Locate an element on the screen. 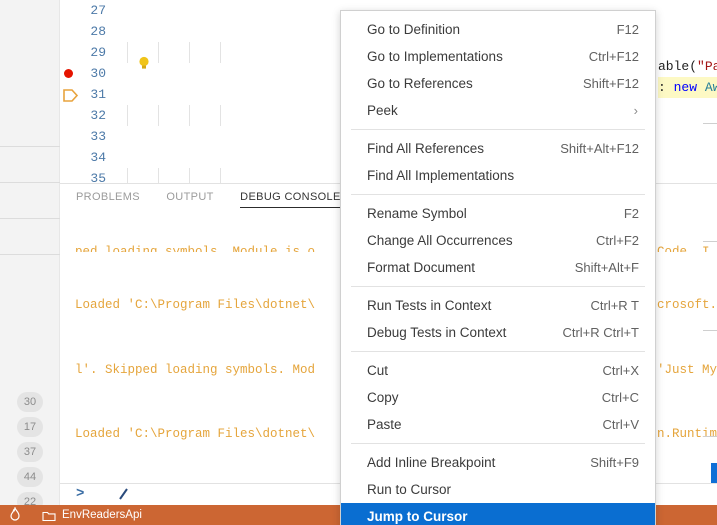 The image size is (717, 525). menu-item-debug-tests-in-context: Debug Tests in Context Ctrl+R Ctrl+T is located at coordinates (498, 332).